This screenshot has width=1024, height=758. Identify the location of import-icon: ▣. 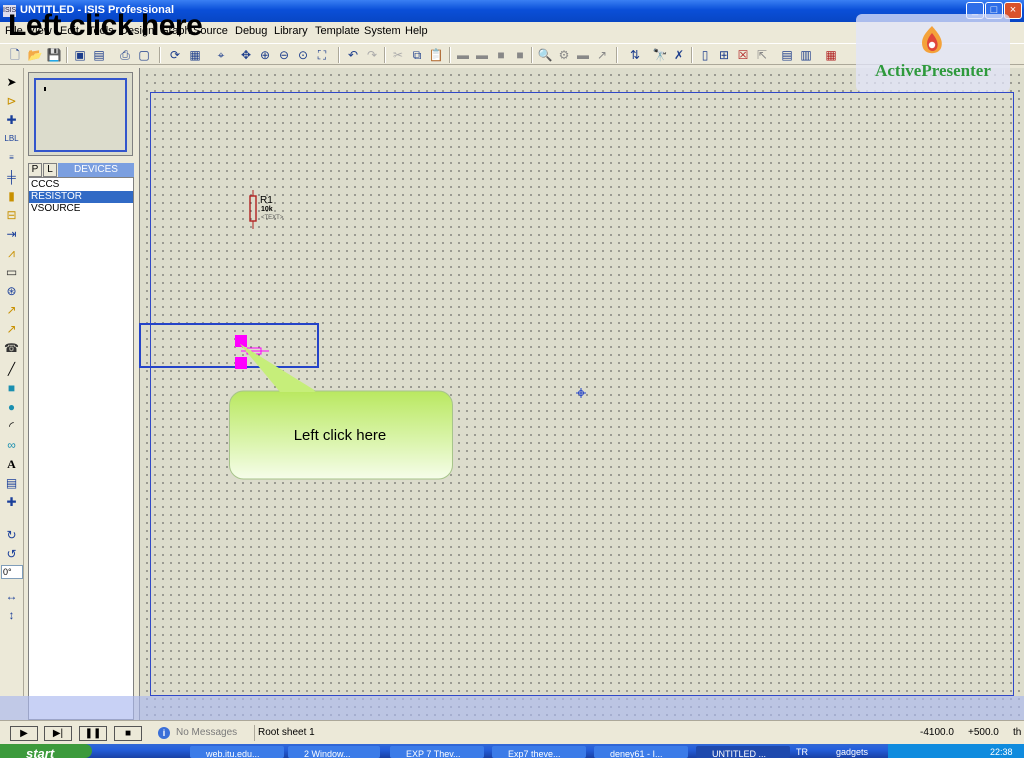
(80, 55).